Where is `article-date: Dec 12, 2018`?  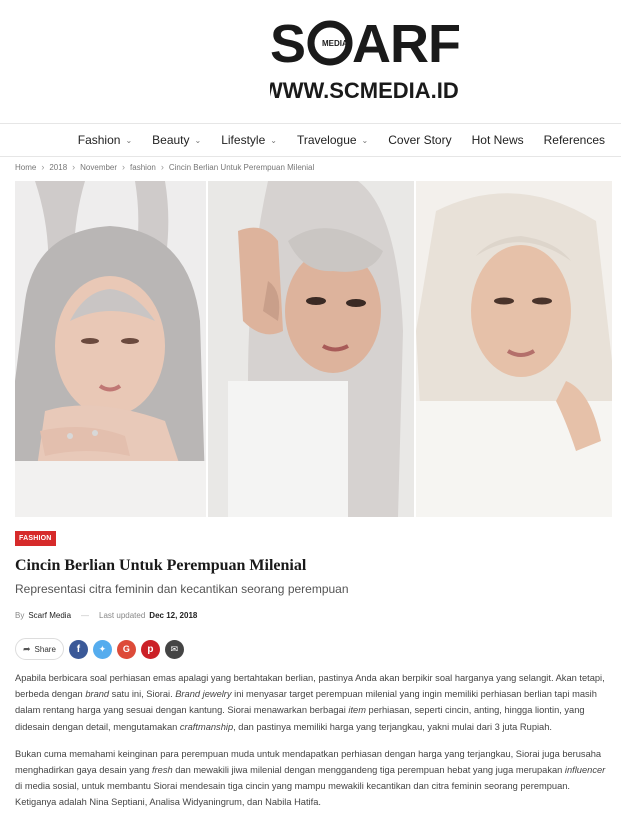 article-date: Dec 12, 2018 is located at coordinates (173, 615).